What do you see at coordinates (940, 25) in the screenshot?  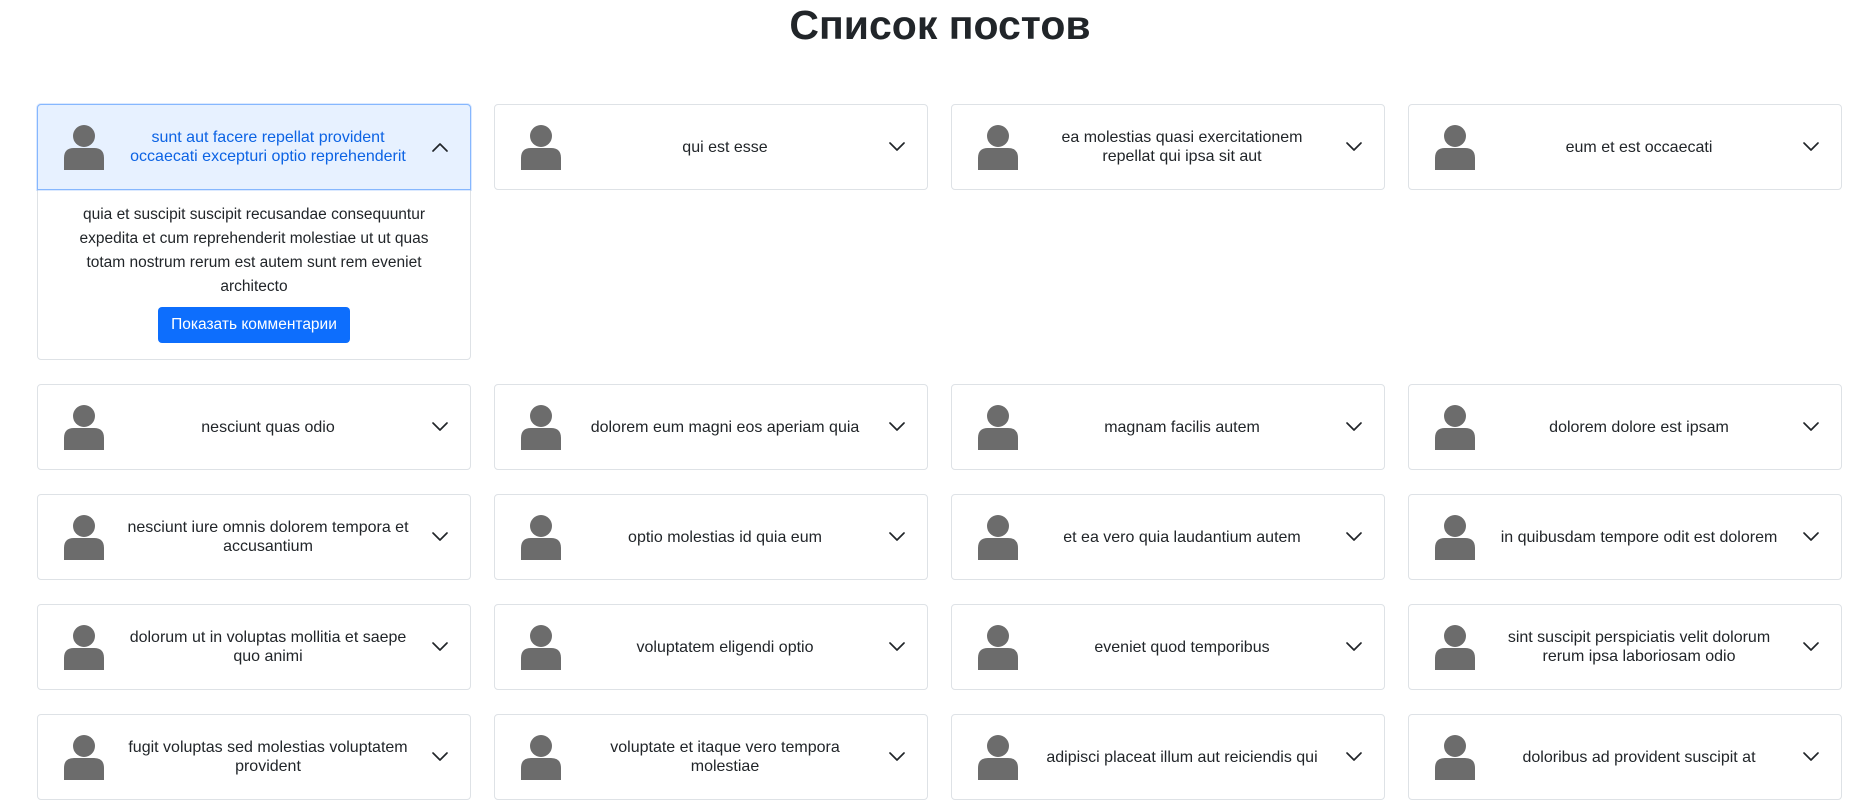 I see `page-title: Список постов` at bounding box center [940, 25].